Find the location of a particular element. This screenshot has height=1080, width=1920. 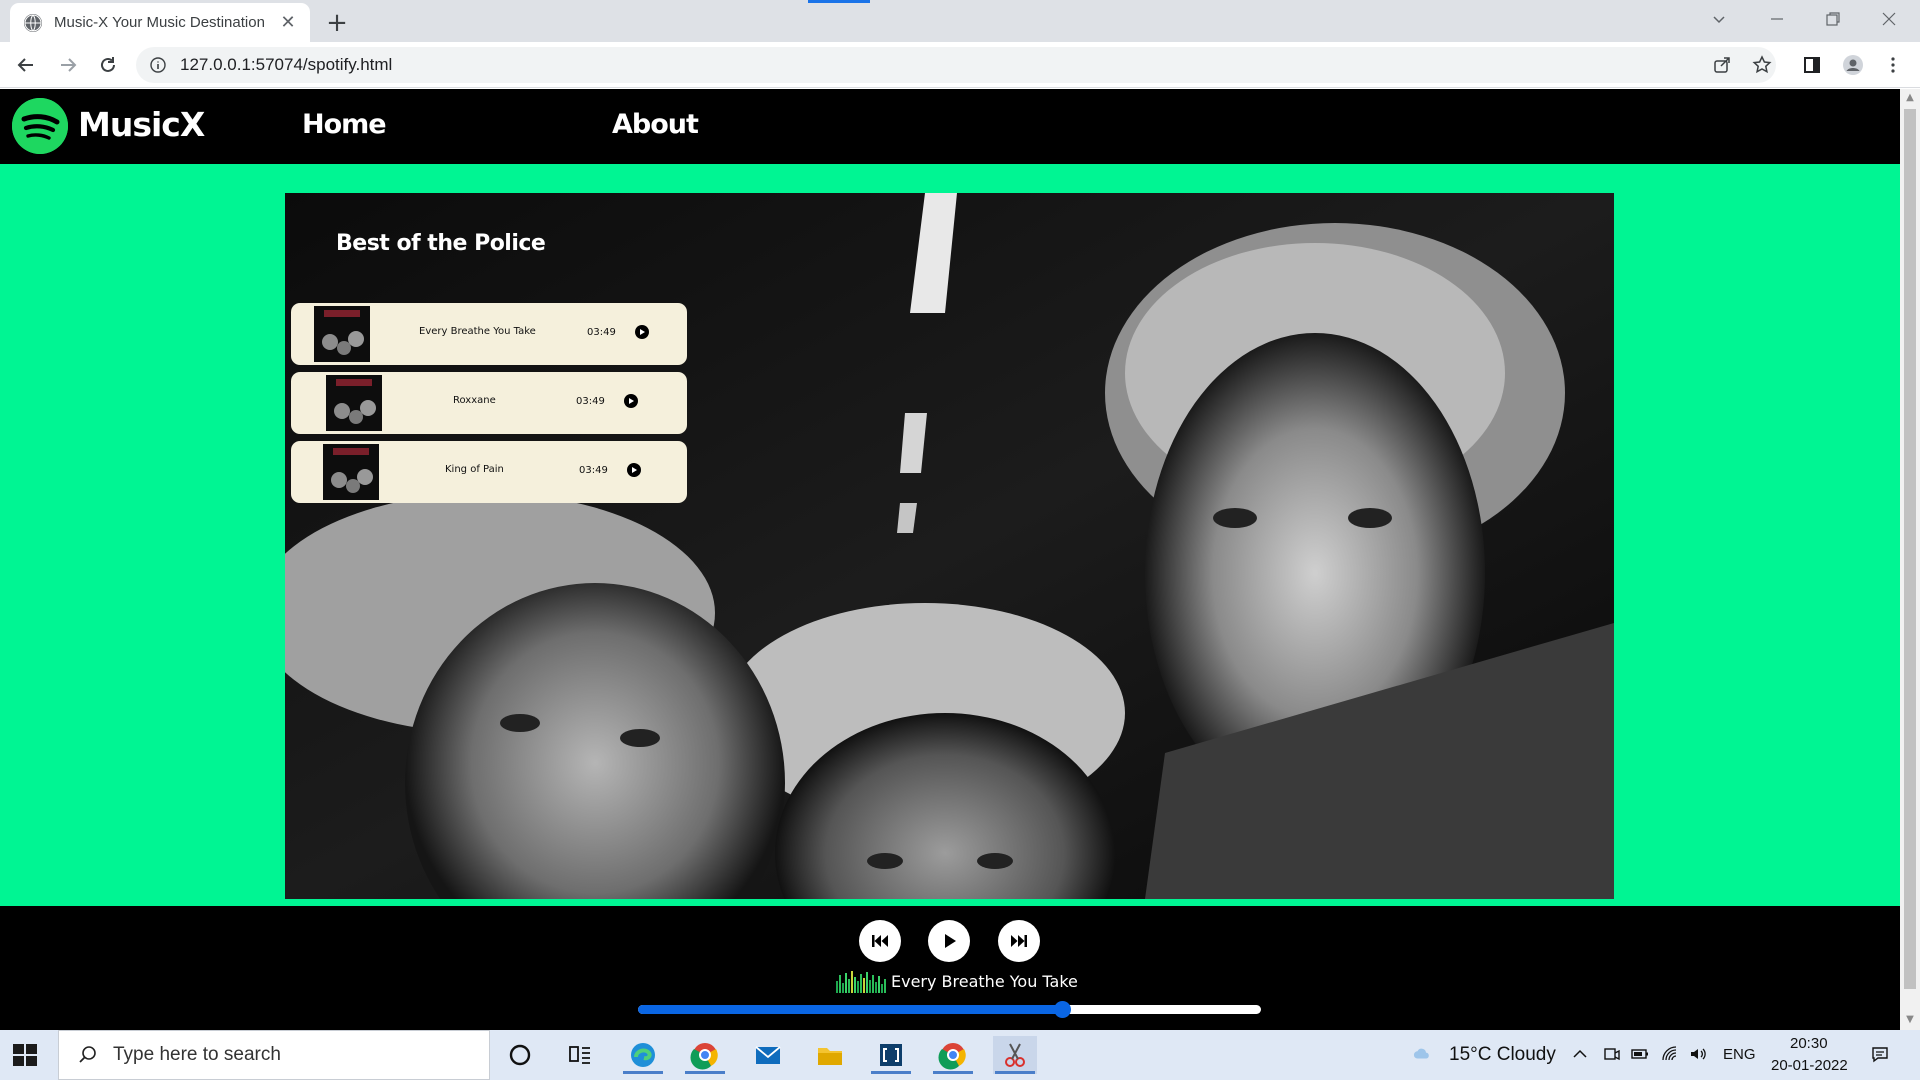

back-icon is located at coordinates (26, 65).